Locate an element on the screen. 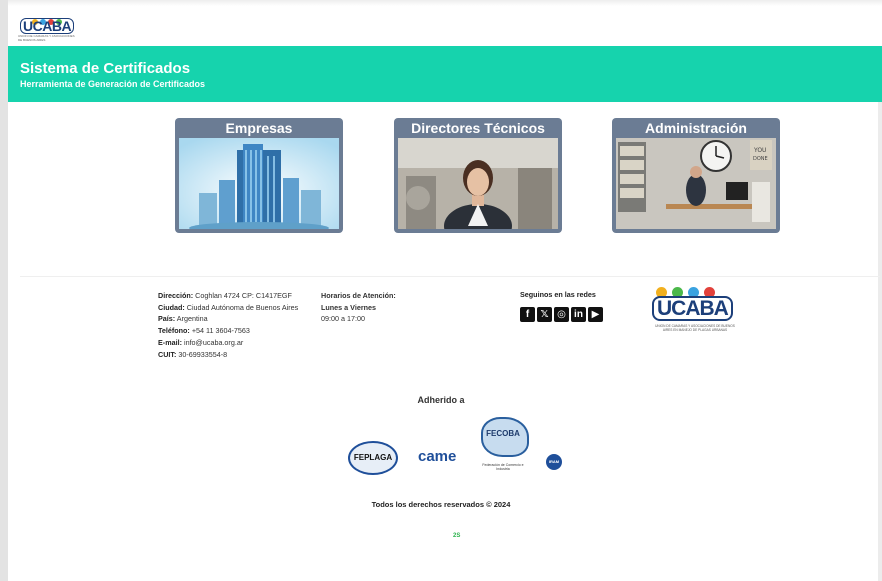  copyright: Todos los derechos reservados © 2024 is located at coordinates (441, 504).